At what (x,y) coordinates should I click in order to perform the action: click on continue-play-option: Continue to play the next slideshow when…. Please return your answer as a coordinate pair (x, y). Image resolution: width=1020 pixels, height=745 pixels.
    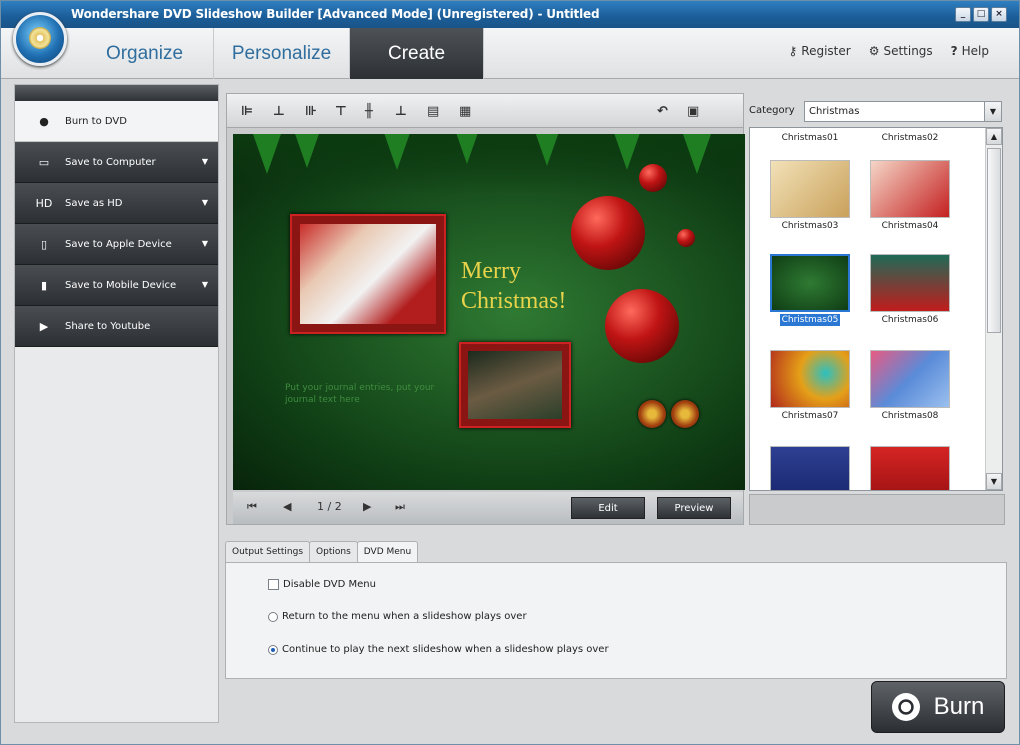
    Looking at the image, I should click on (438, 649).